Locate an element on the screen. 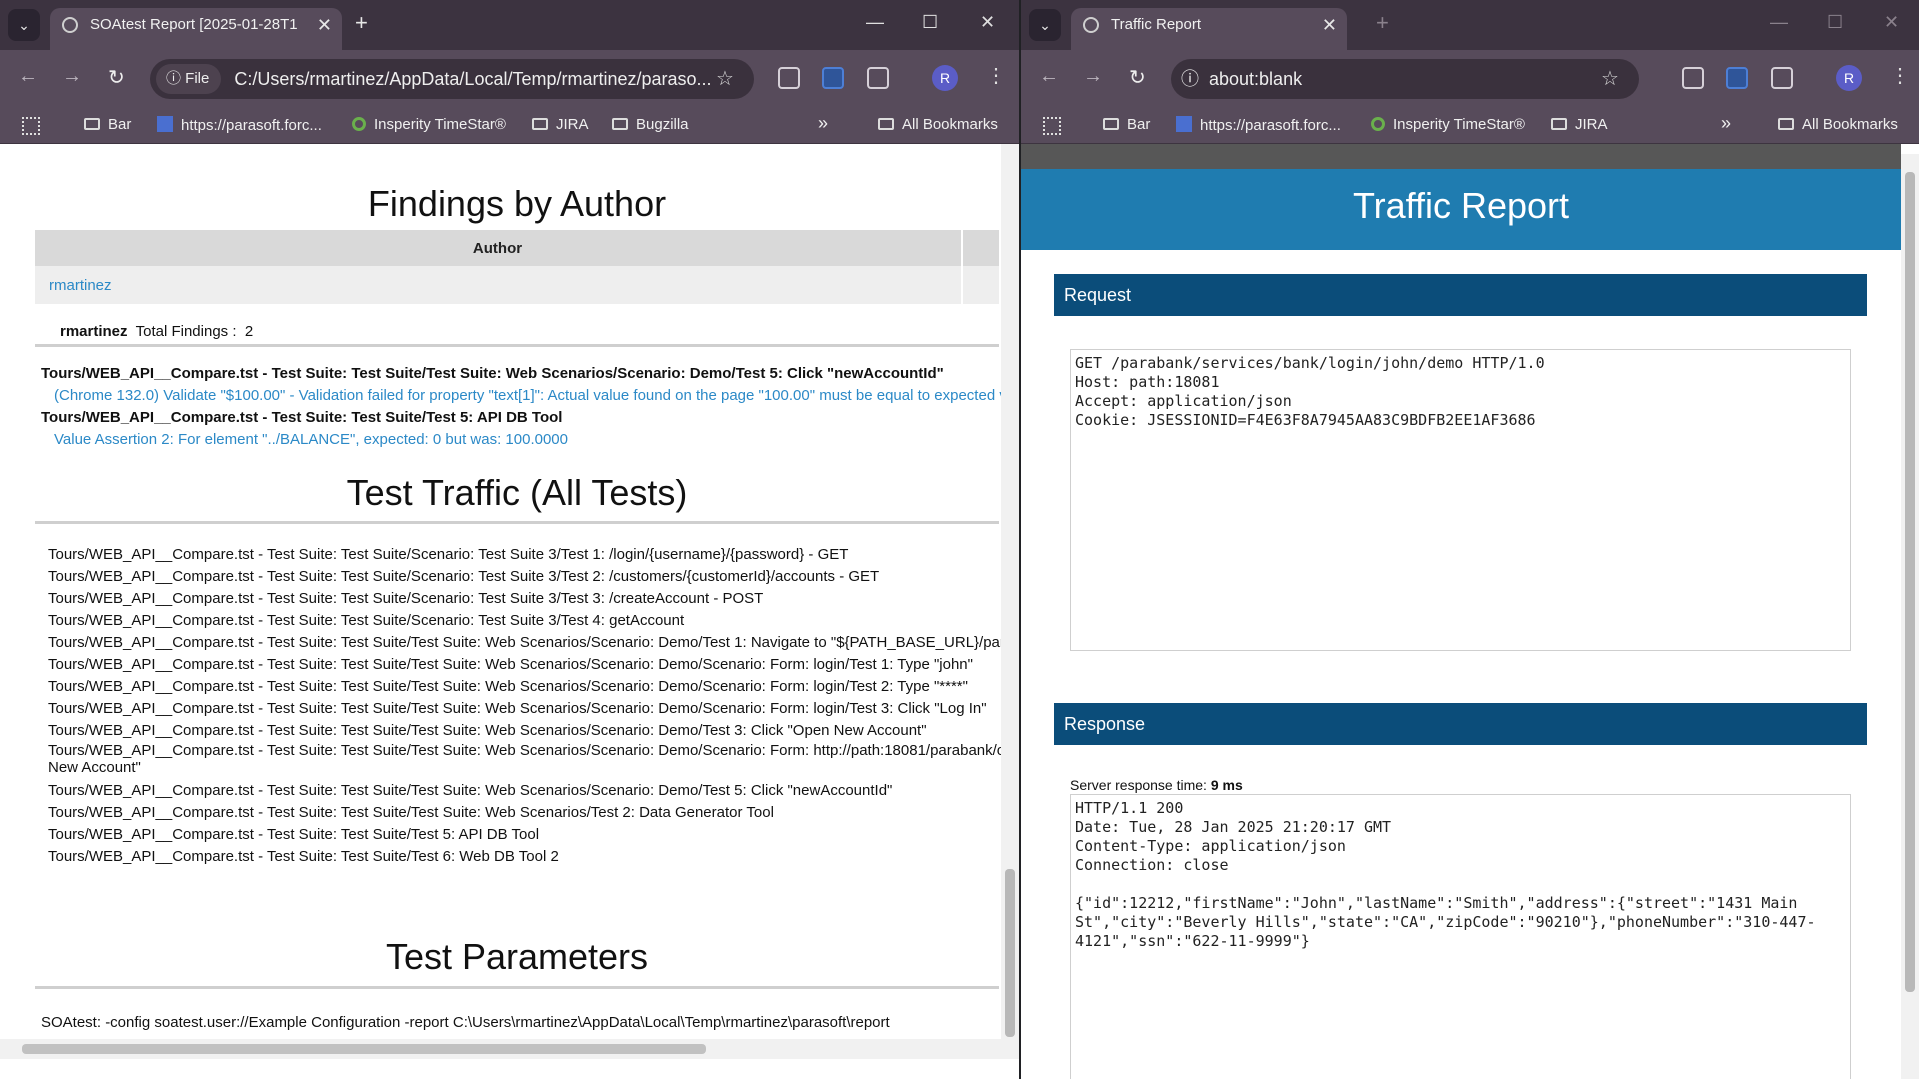  author-link: rmartinez is located at coordinates (80, 285).